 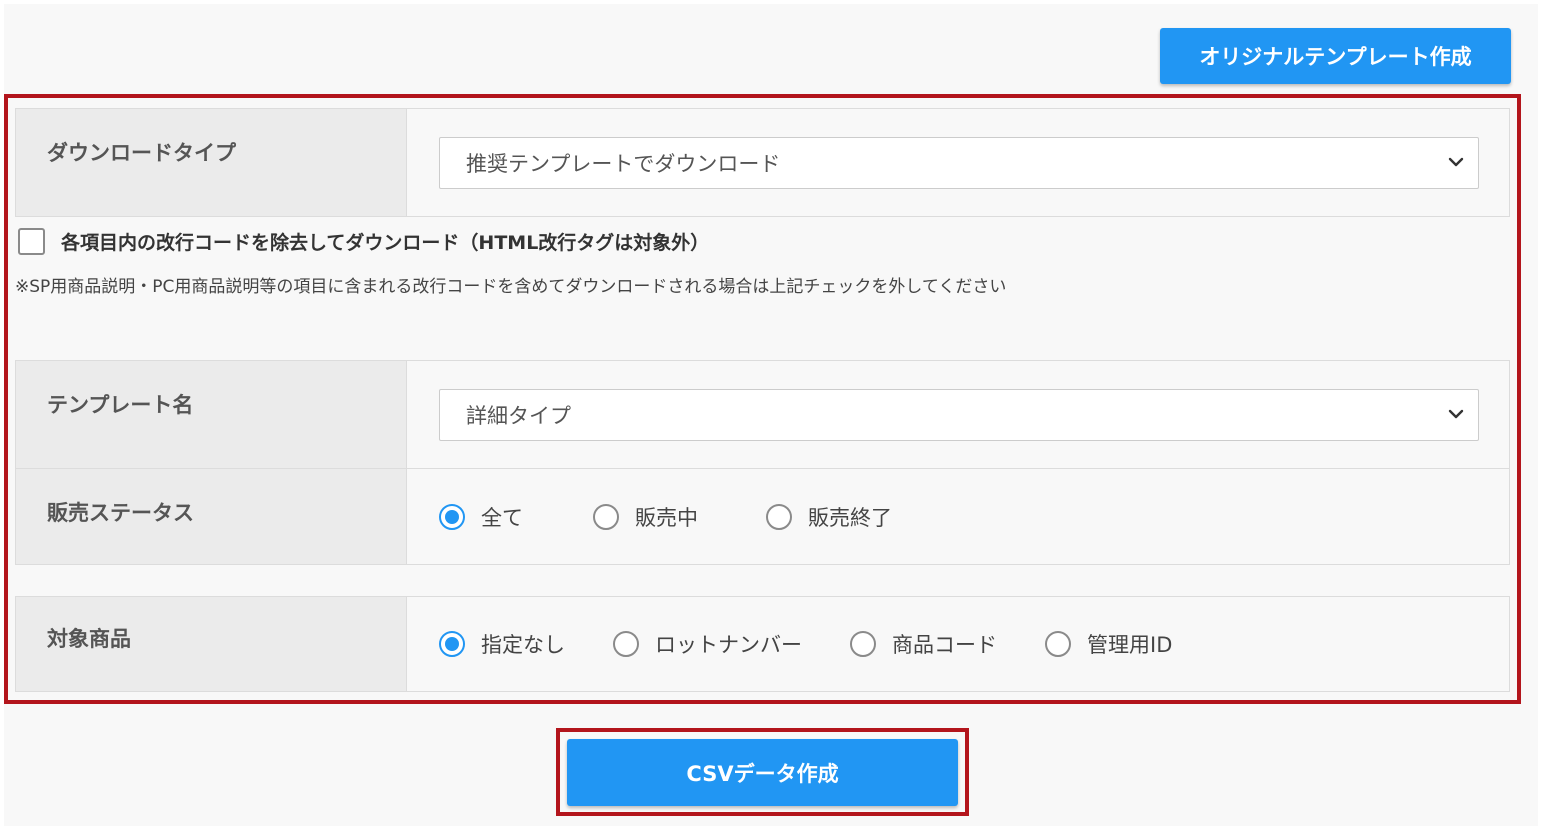 What do you see at coordinates (1335, 56) in the screenshot?
I see `original-template-button: オリジナルテンプレート作成` at bounding box center [1335, 56].